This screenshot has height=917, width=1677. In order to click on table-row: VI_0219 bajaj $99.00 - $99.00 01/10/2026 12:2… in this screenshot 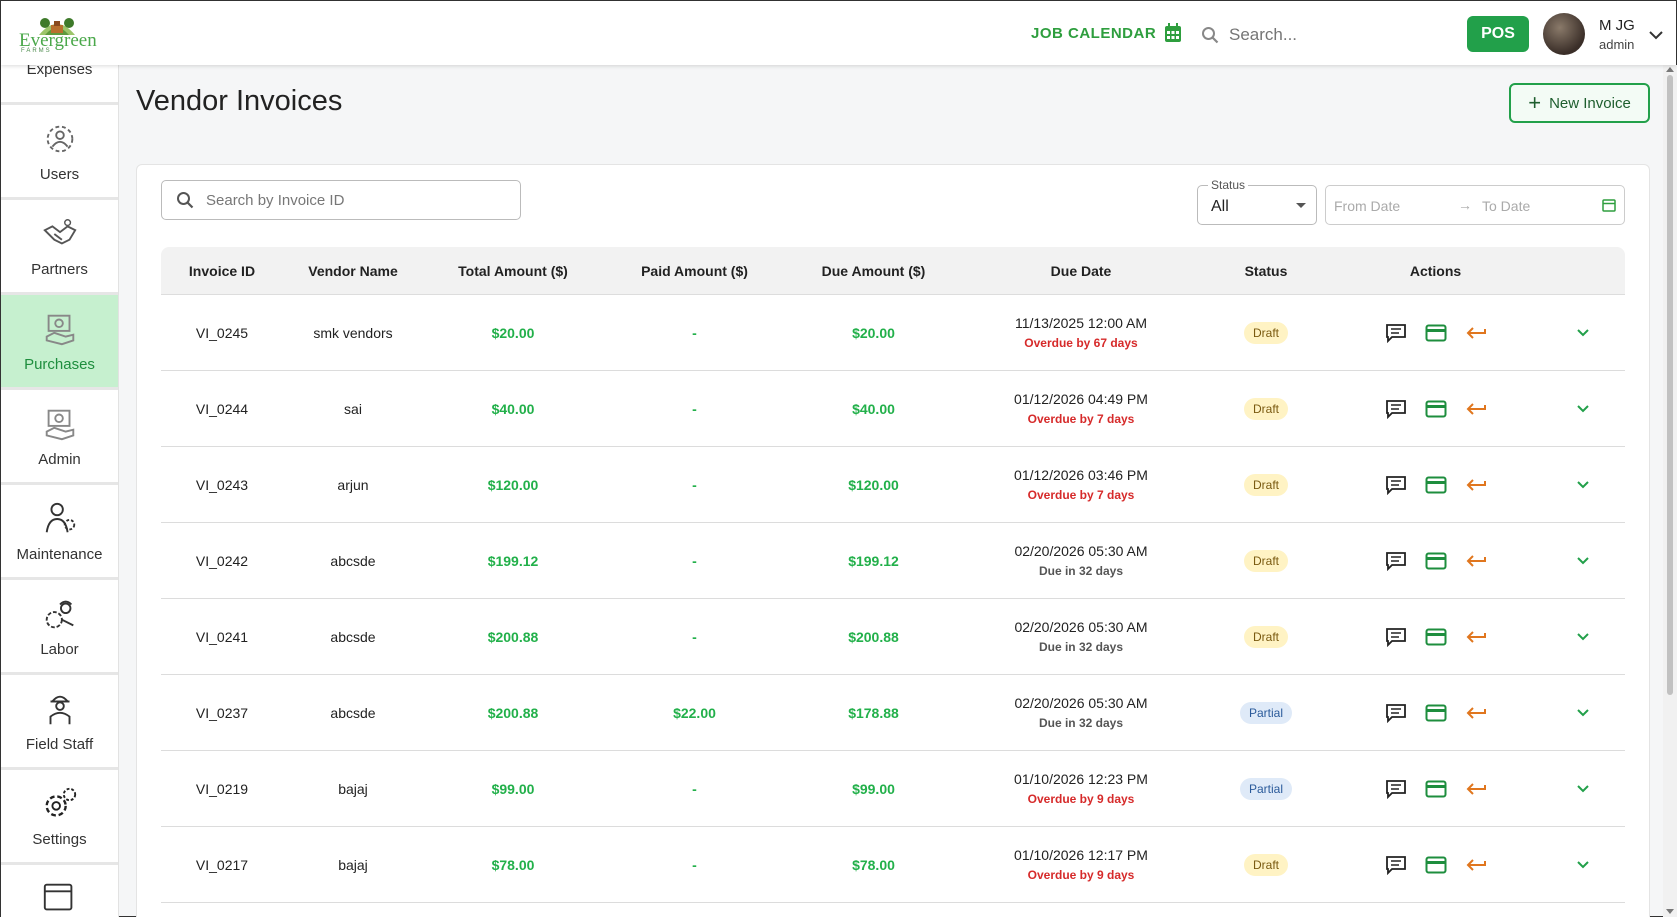, I will do `click(893, 789)`.